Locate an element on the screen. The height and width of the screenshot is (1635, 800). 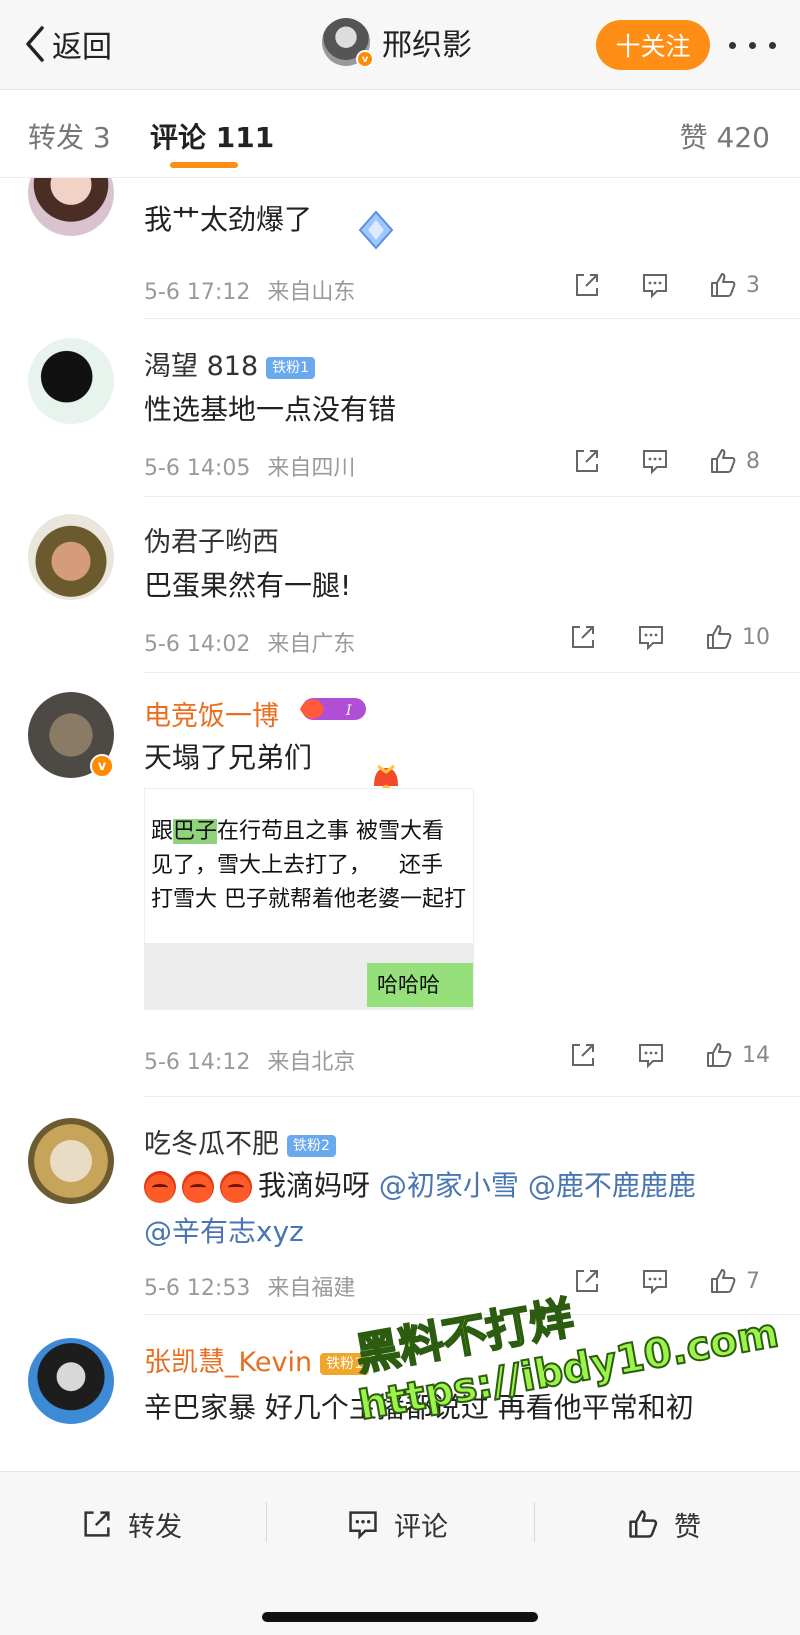
back-label: 返回 is located at coordinates (82, 47).